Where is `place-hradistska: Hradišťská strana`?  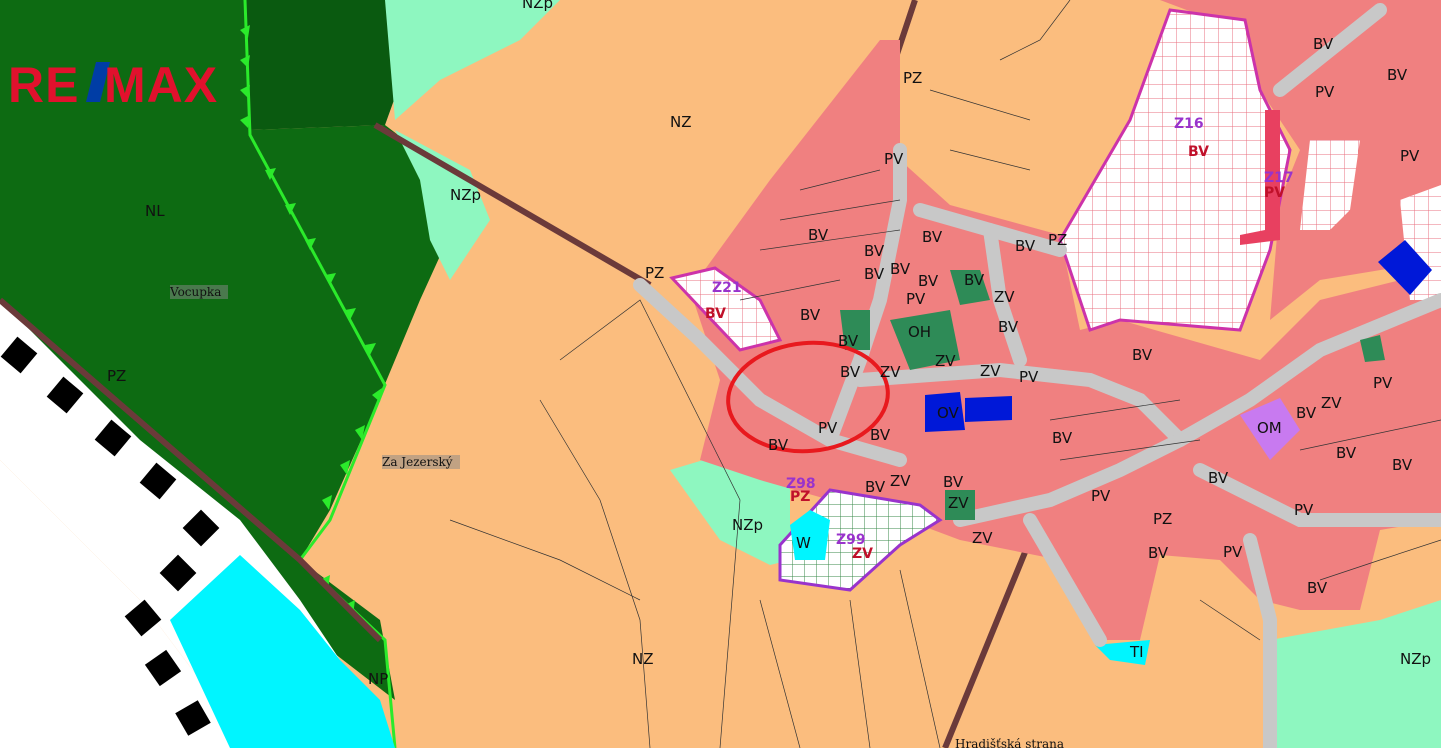
place-hradistska: Hradišťská strana is located at coordinates (1009, 742).